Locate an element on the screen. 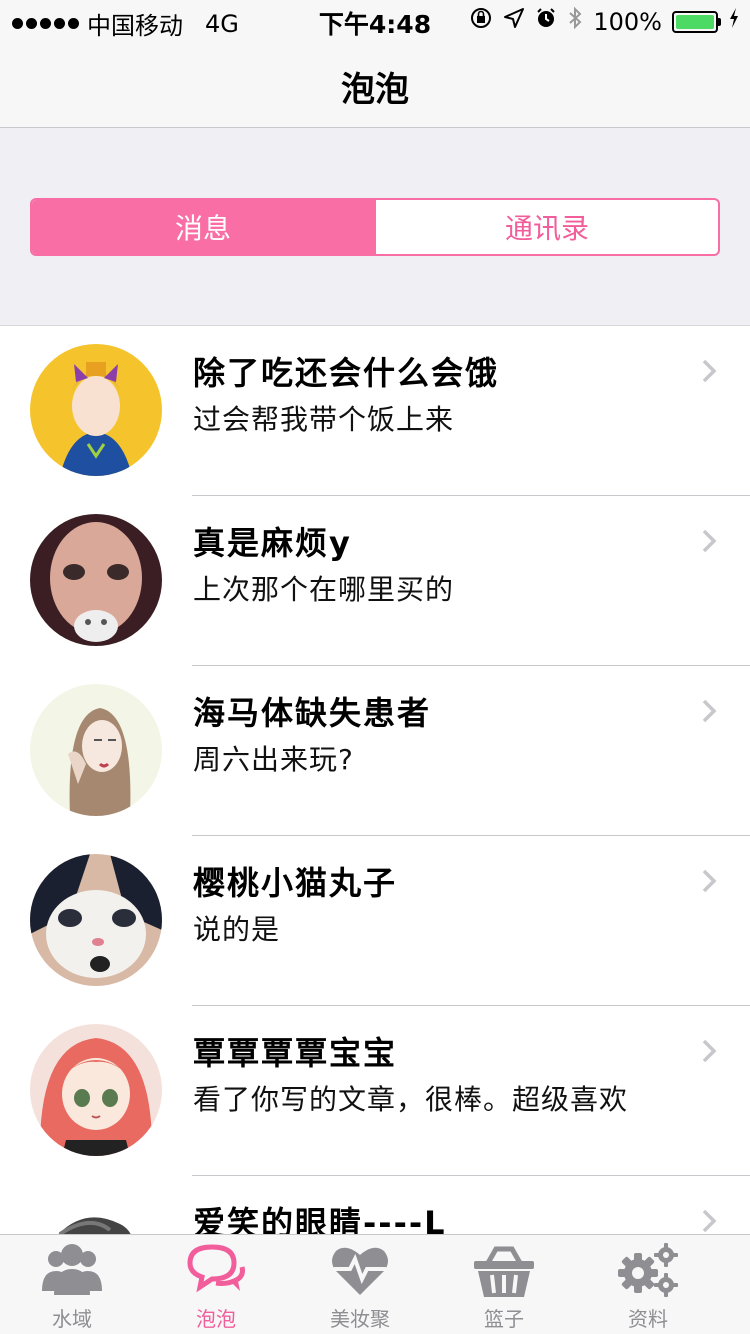 The width and height of the screenshot is (750, 1334). basket-icon is located at coordinates (504, 1271).